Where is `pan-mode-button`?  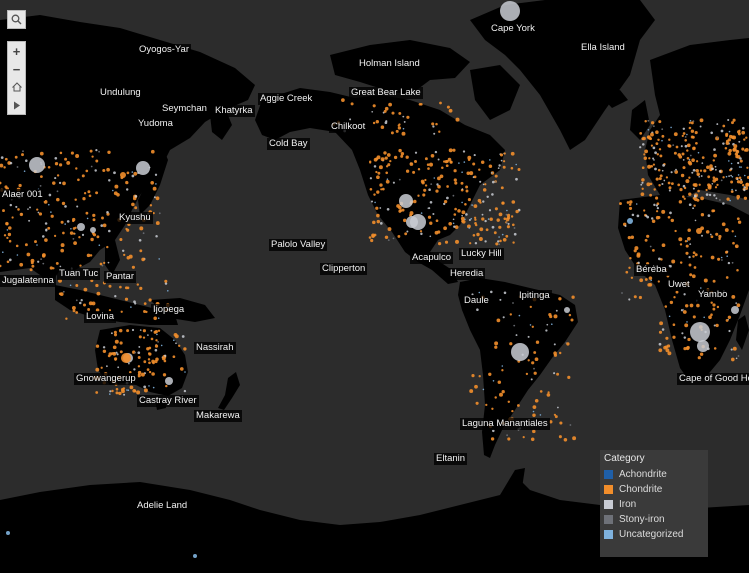
pan-mode-button is located at coordinates (16, 105).